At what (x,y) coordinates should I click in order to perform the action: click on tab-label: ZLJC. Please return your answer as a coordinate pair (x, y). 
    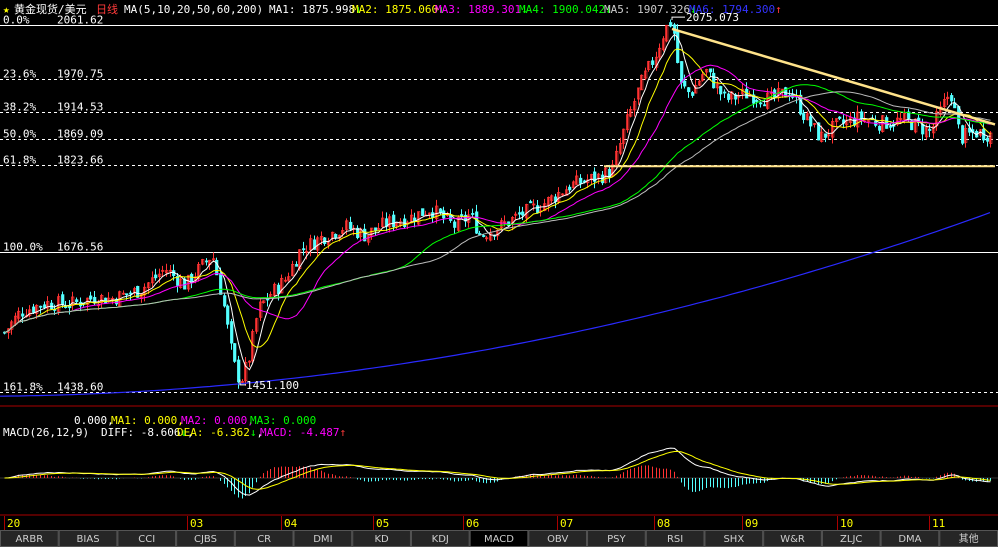
    Looking at the image, I should click on (851, 539).